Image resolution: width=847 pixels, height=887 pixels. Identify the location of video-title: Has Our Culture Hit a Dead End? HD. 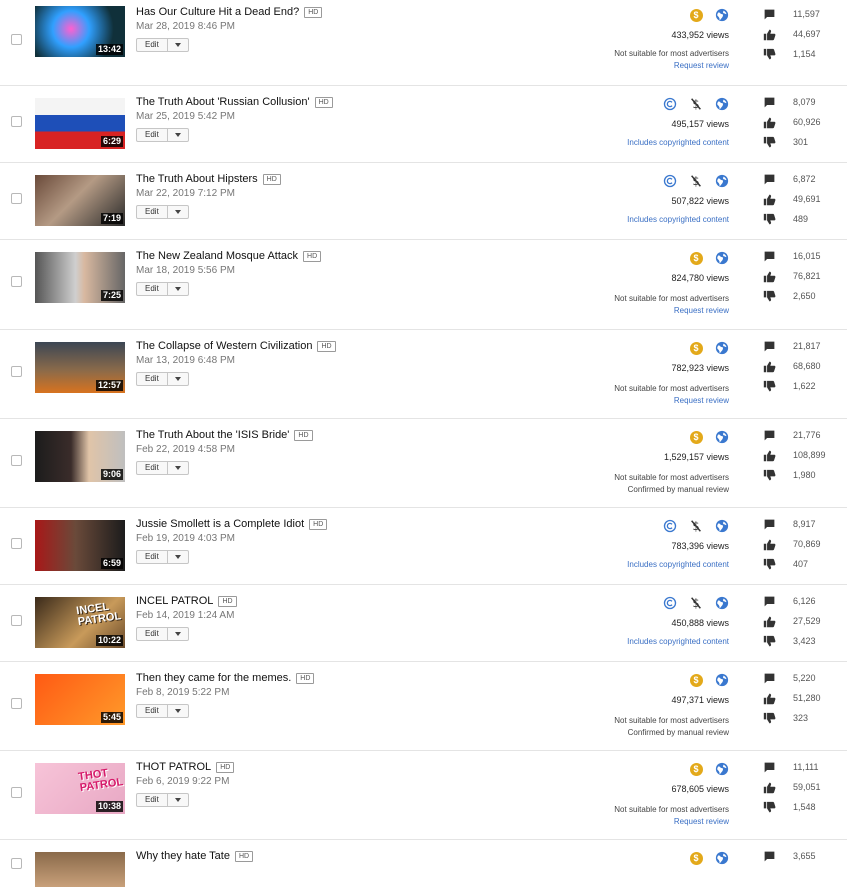
(229, 12).